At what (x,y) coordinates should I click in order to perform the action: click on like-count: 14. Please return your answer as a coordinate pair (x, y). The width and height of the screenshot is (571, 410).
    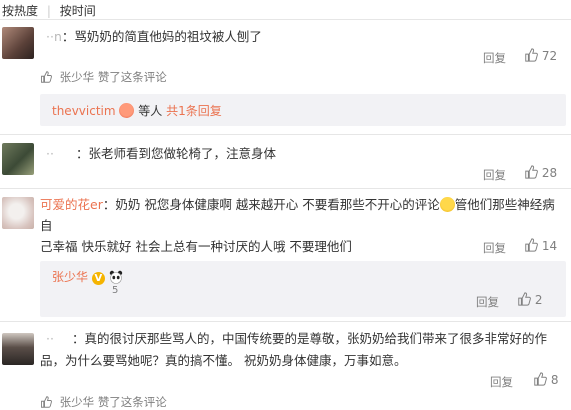
    Looking at the image, I should click on (549, 246).